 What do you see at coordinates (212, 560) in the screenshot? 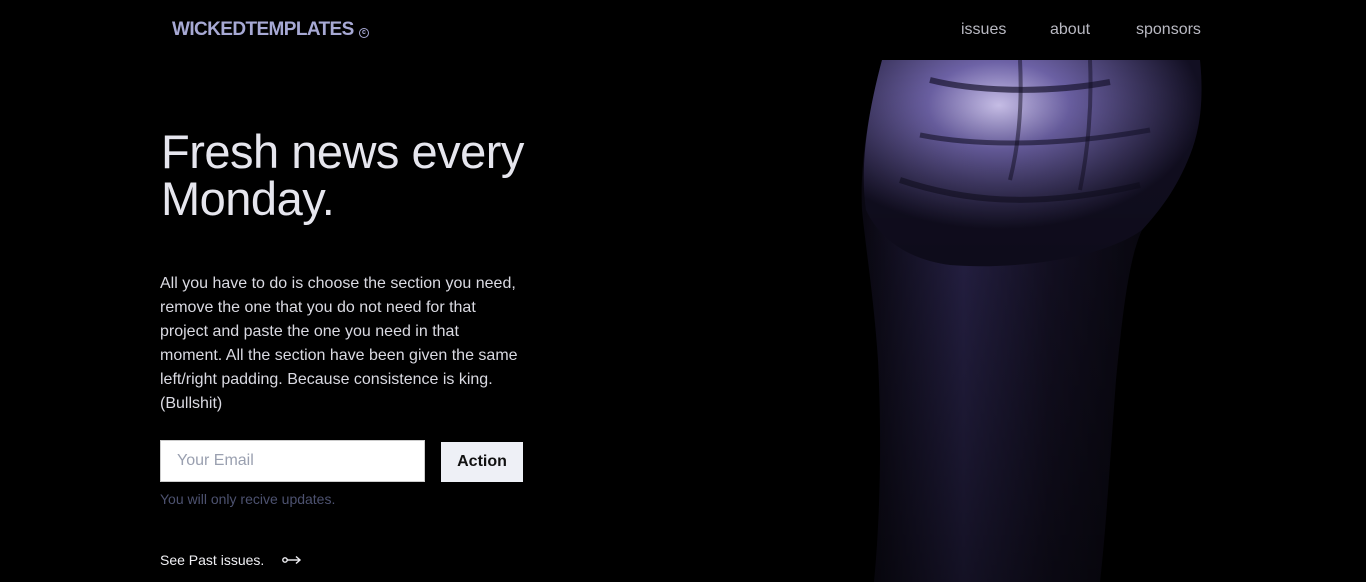
I see `past-issues-label: See Past issues.` at bounding box center [212, 560].